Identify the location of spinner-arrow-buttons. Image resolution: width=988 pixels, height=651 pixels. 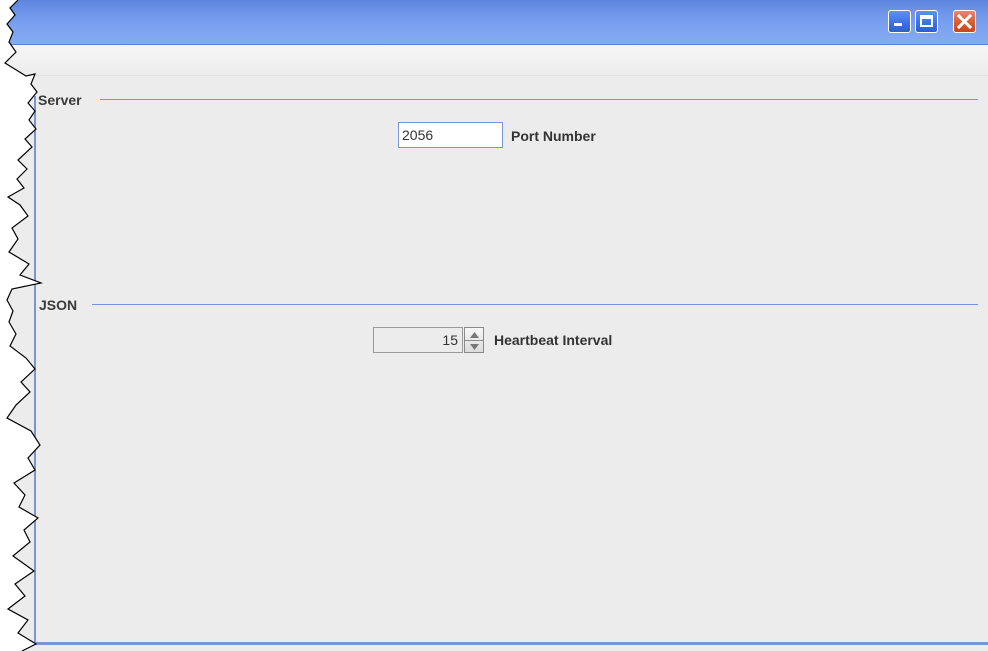
(474, 340).